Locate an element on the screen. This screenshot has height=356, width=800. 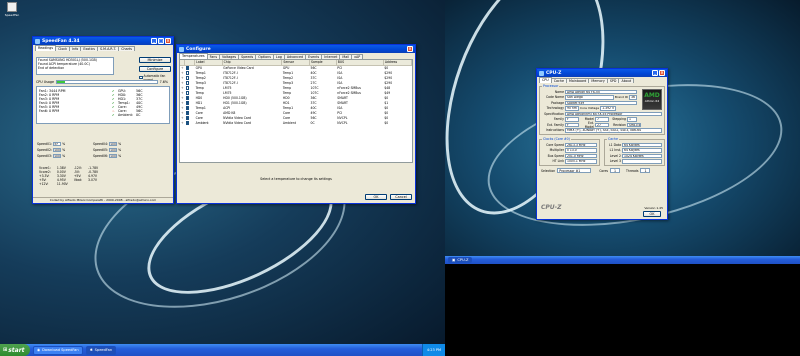
tab-options: Options is located at coordinates (264, 56).